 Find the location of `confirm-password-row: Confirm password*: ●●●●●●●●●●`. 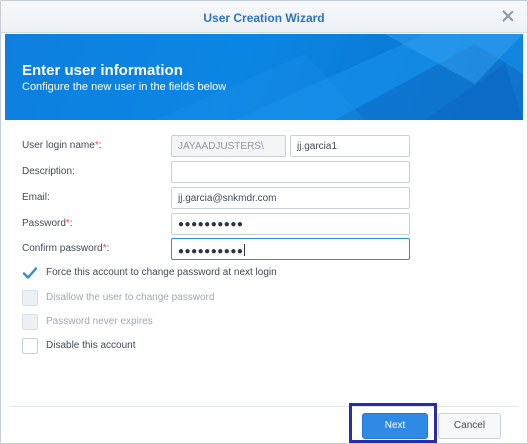

confirm-password-row: Confirm password*: ●●●●●●●●●● is located at coordinates (222, 249).